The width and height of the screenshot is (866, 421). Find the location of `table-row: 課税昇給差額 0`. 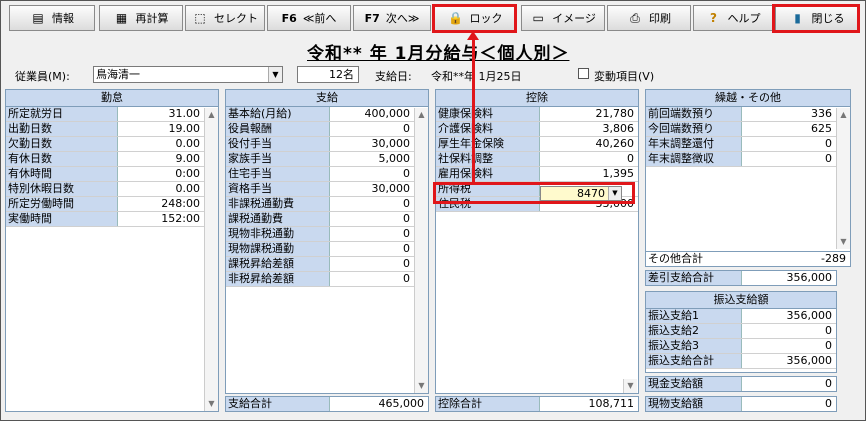

table-row: 課税昇給差額 0 is located at coordinates (320, 264).